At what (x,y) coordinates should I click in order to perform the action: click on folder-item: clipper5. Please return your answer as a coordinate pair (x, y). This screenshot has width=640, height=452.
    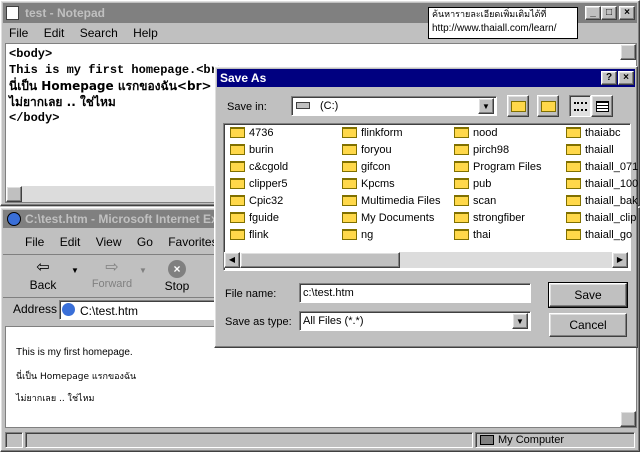
    Looking at the image, I should click on (259, 184).